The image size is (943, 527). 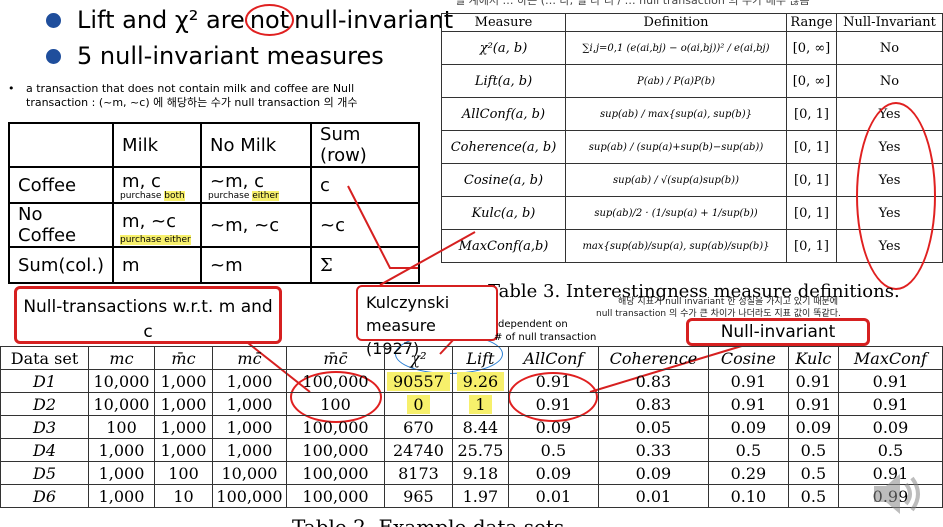 I want to click on cell-chi: 670, so click(x=418, y=427).